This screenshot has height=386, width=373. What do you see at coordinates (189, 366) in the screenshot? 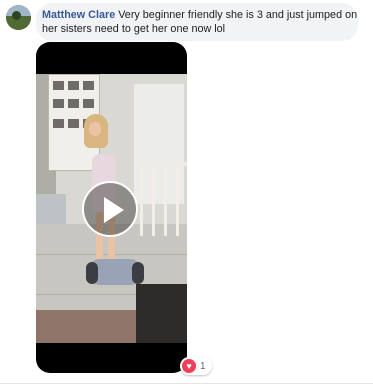
I see `heart-icon: ♥` at bounding box center [189, 366].